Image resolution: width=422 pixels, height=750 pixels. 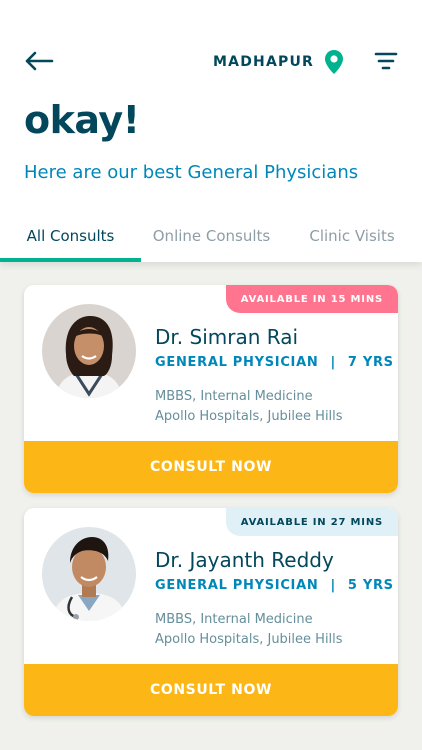 I want to click on location-label: MADHAPUR, so click(x=263, y=62).